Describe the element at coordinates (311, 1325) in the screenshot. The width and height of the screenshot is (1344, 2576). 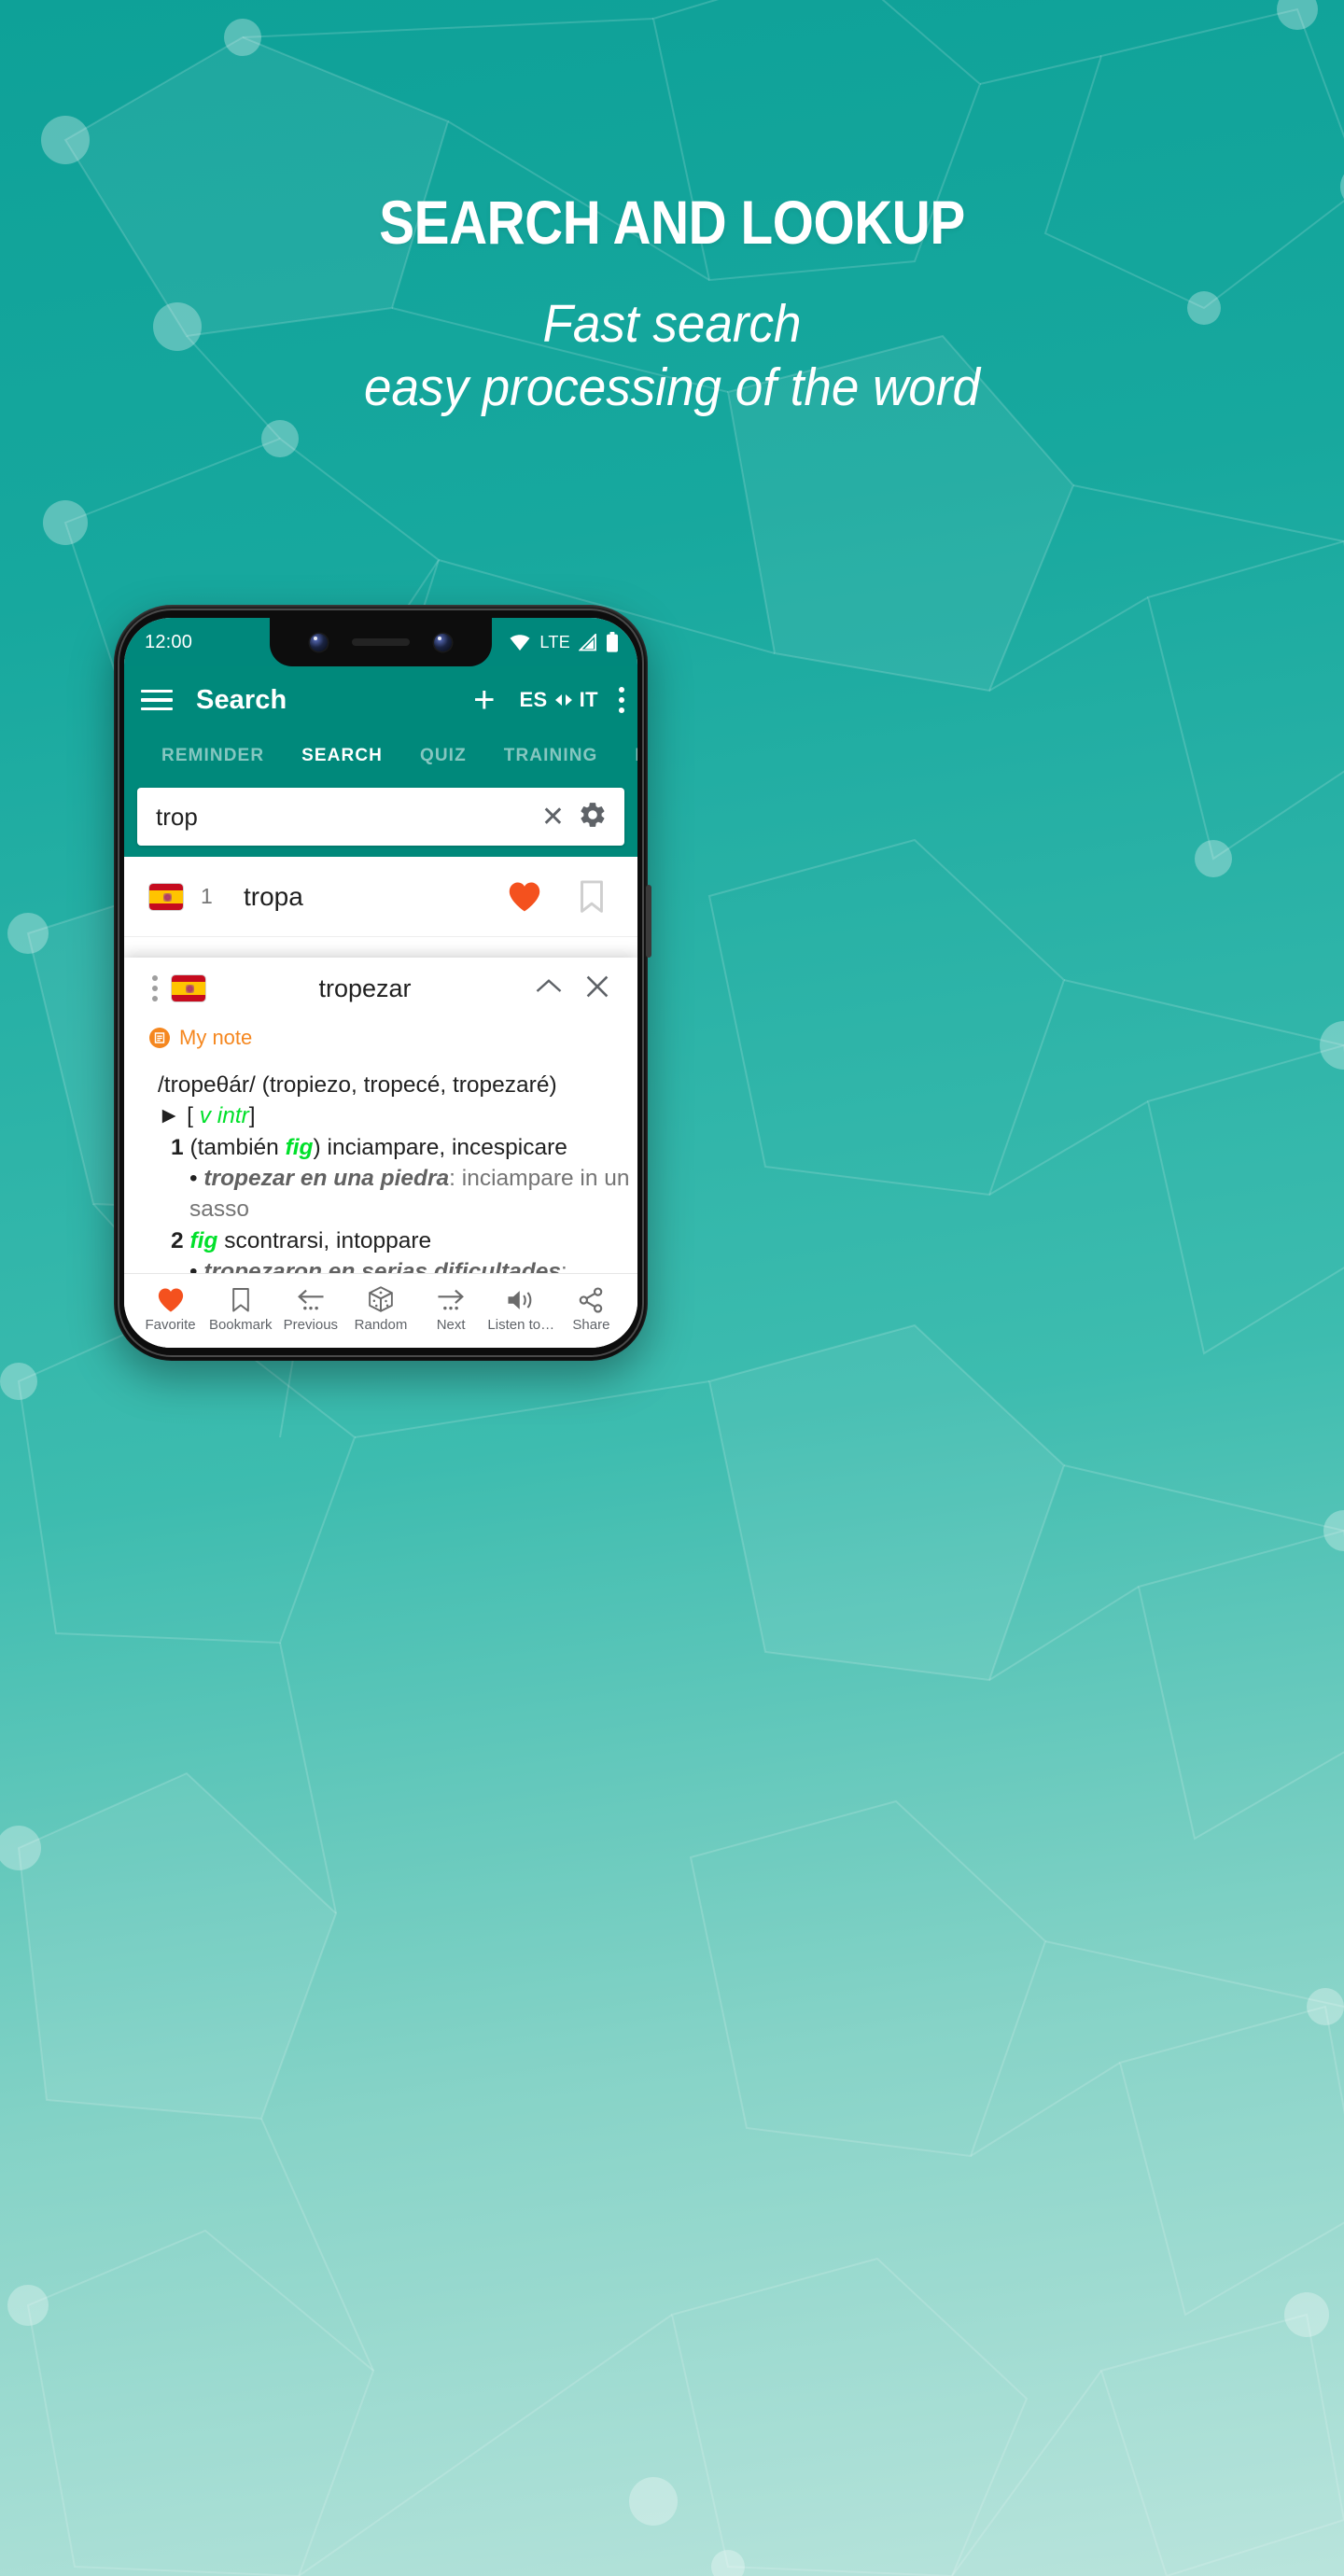
I see `previous-label: Previous` at that location.